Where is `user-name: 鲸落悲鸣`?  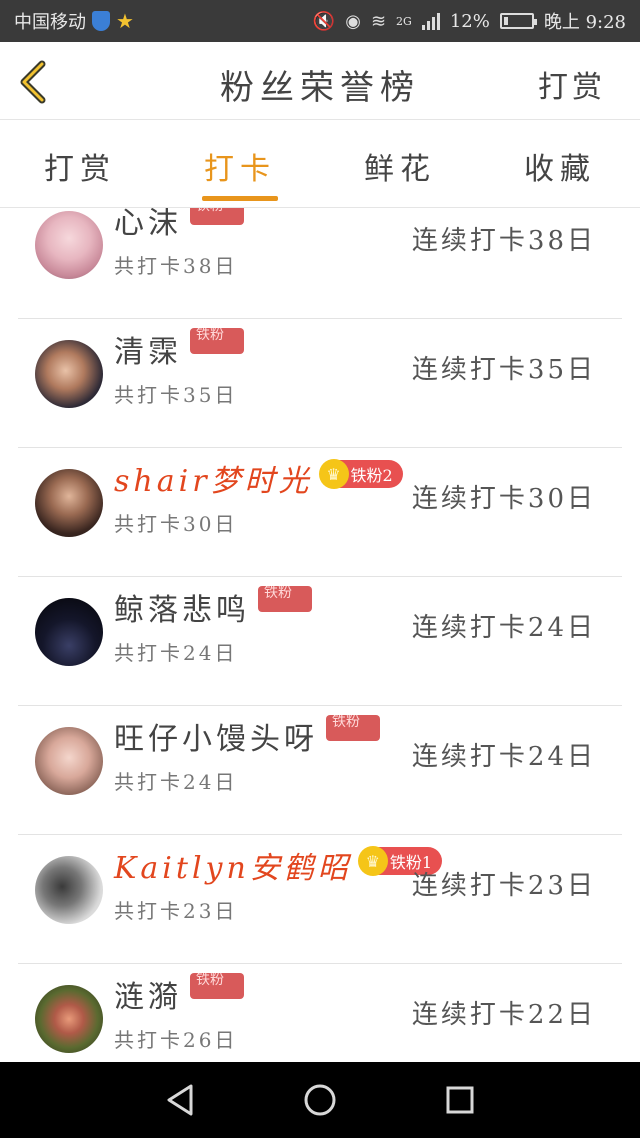
user-name: 鲸落悲鸣 is located at coordinates (182, 610).